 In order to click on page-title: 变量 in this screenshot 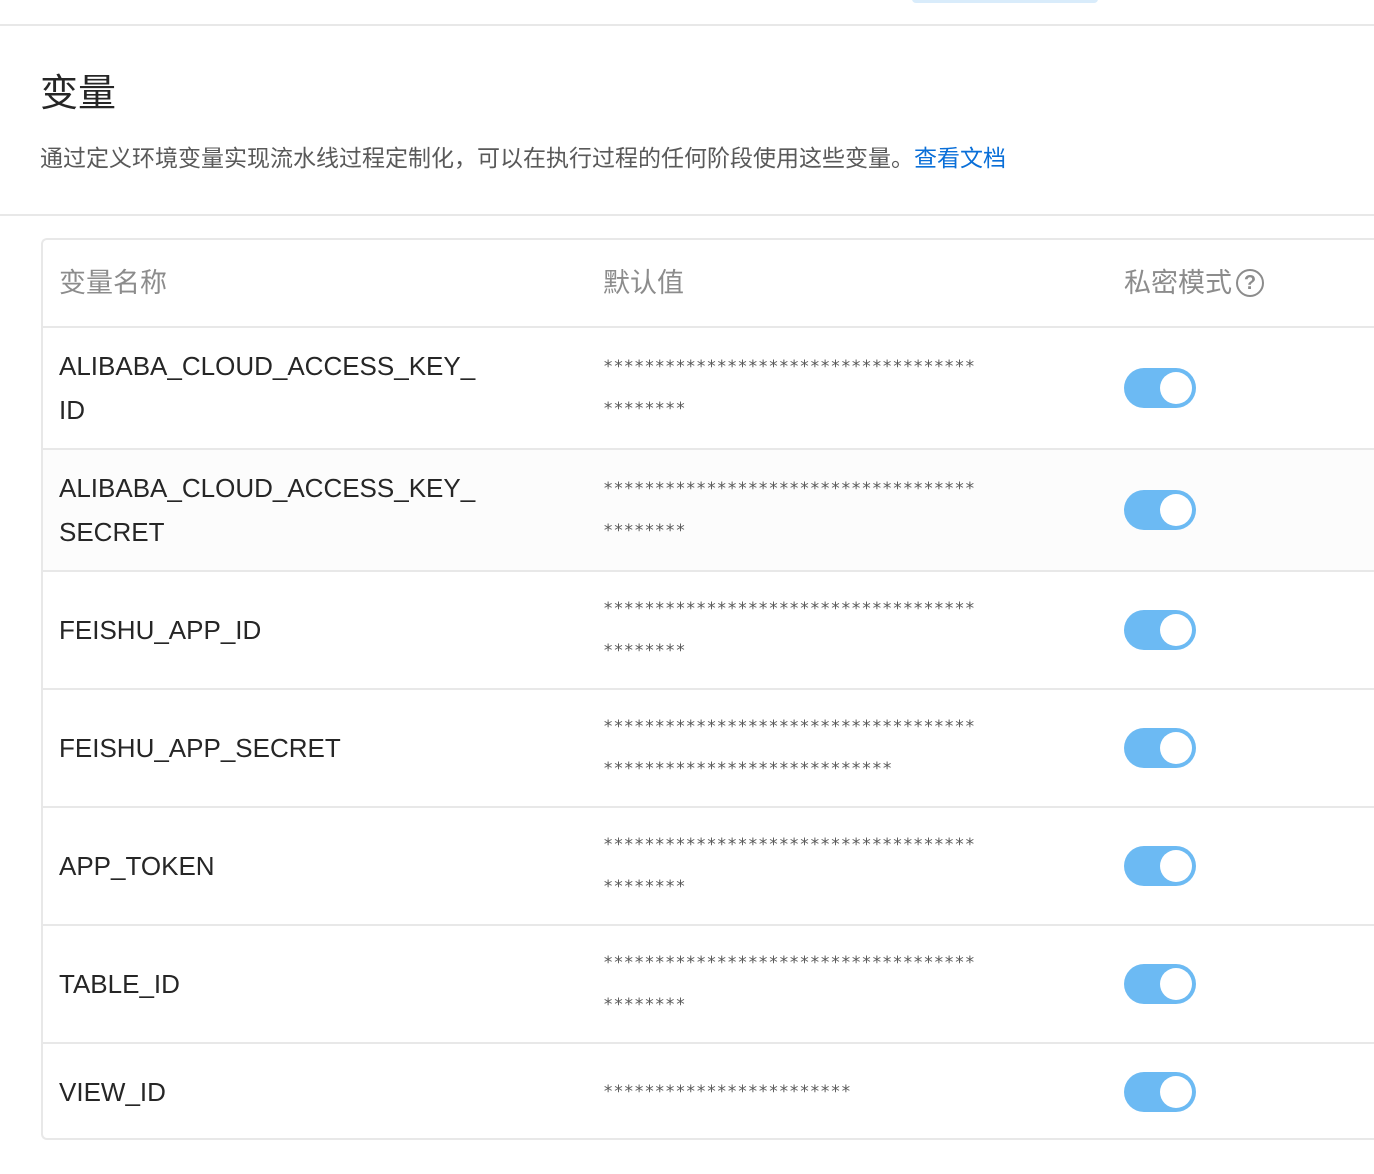, I will do `click(78, 94)`.